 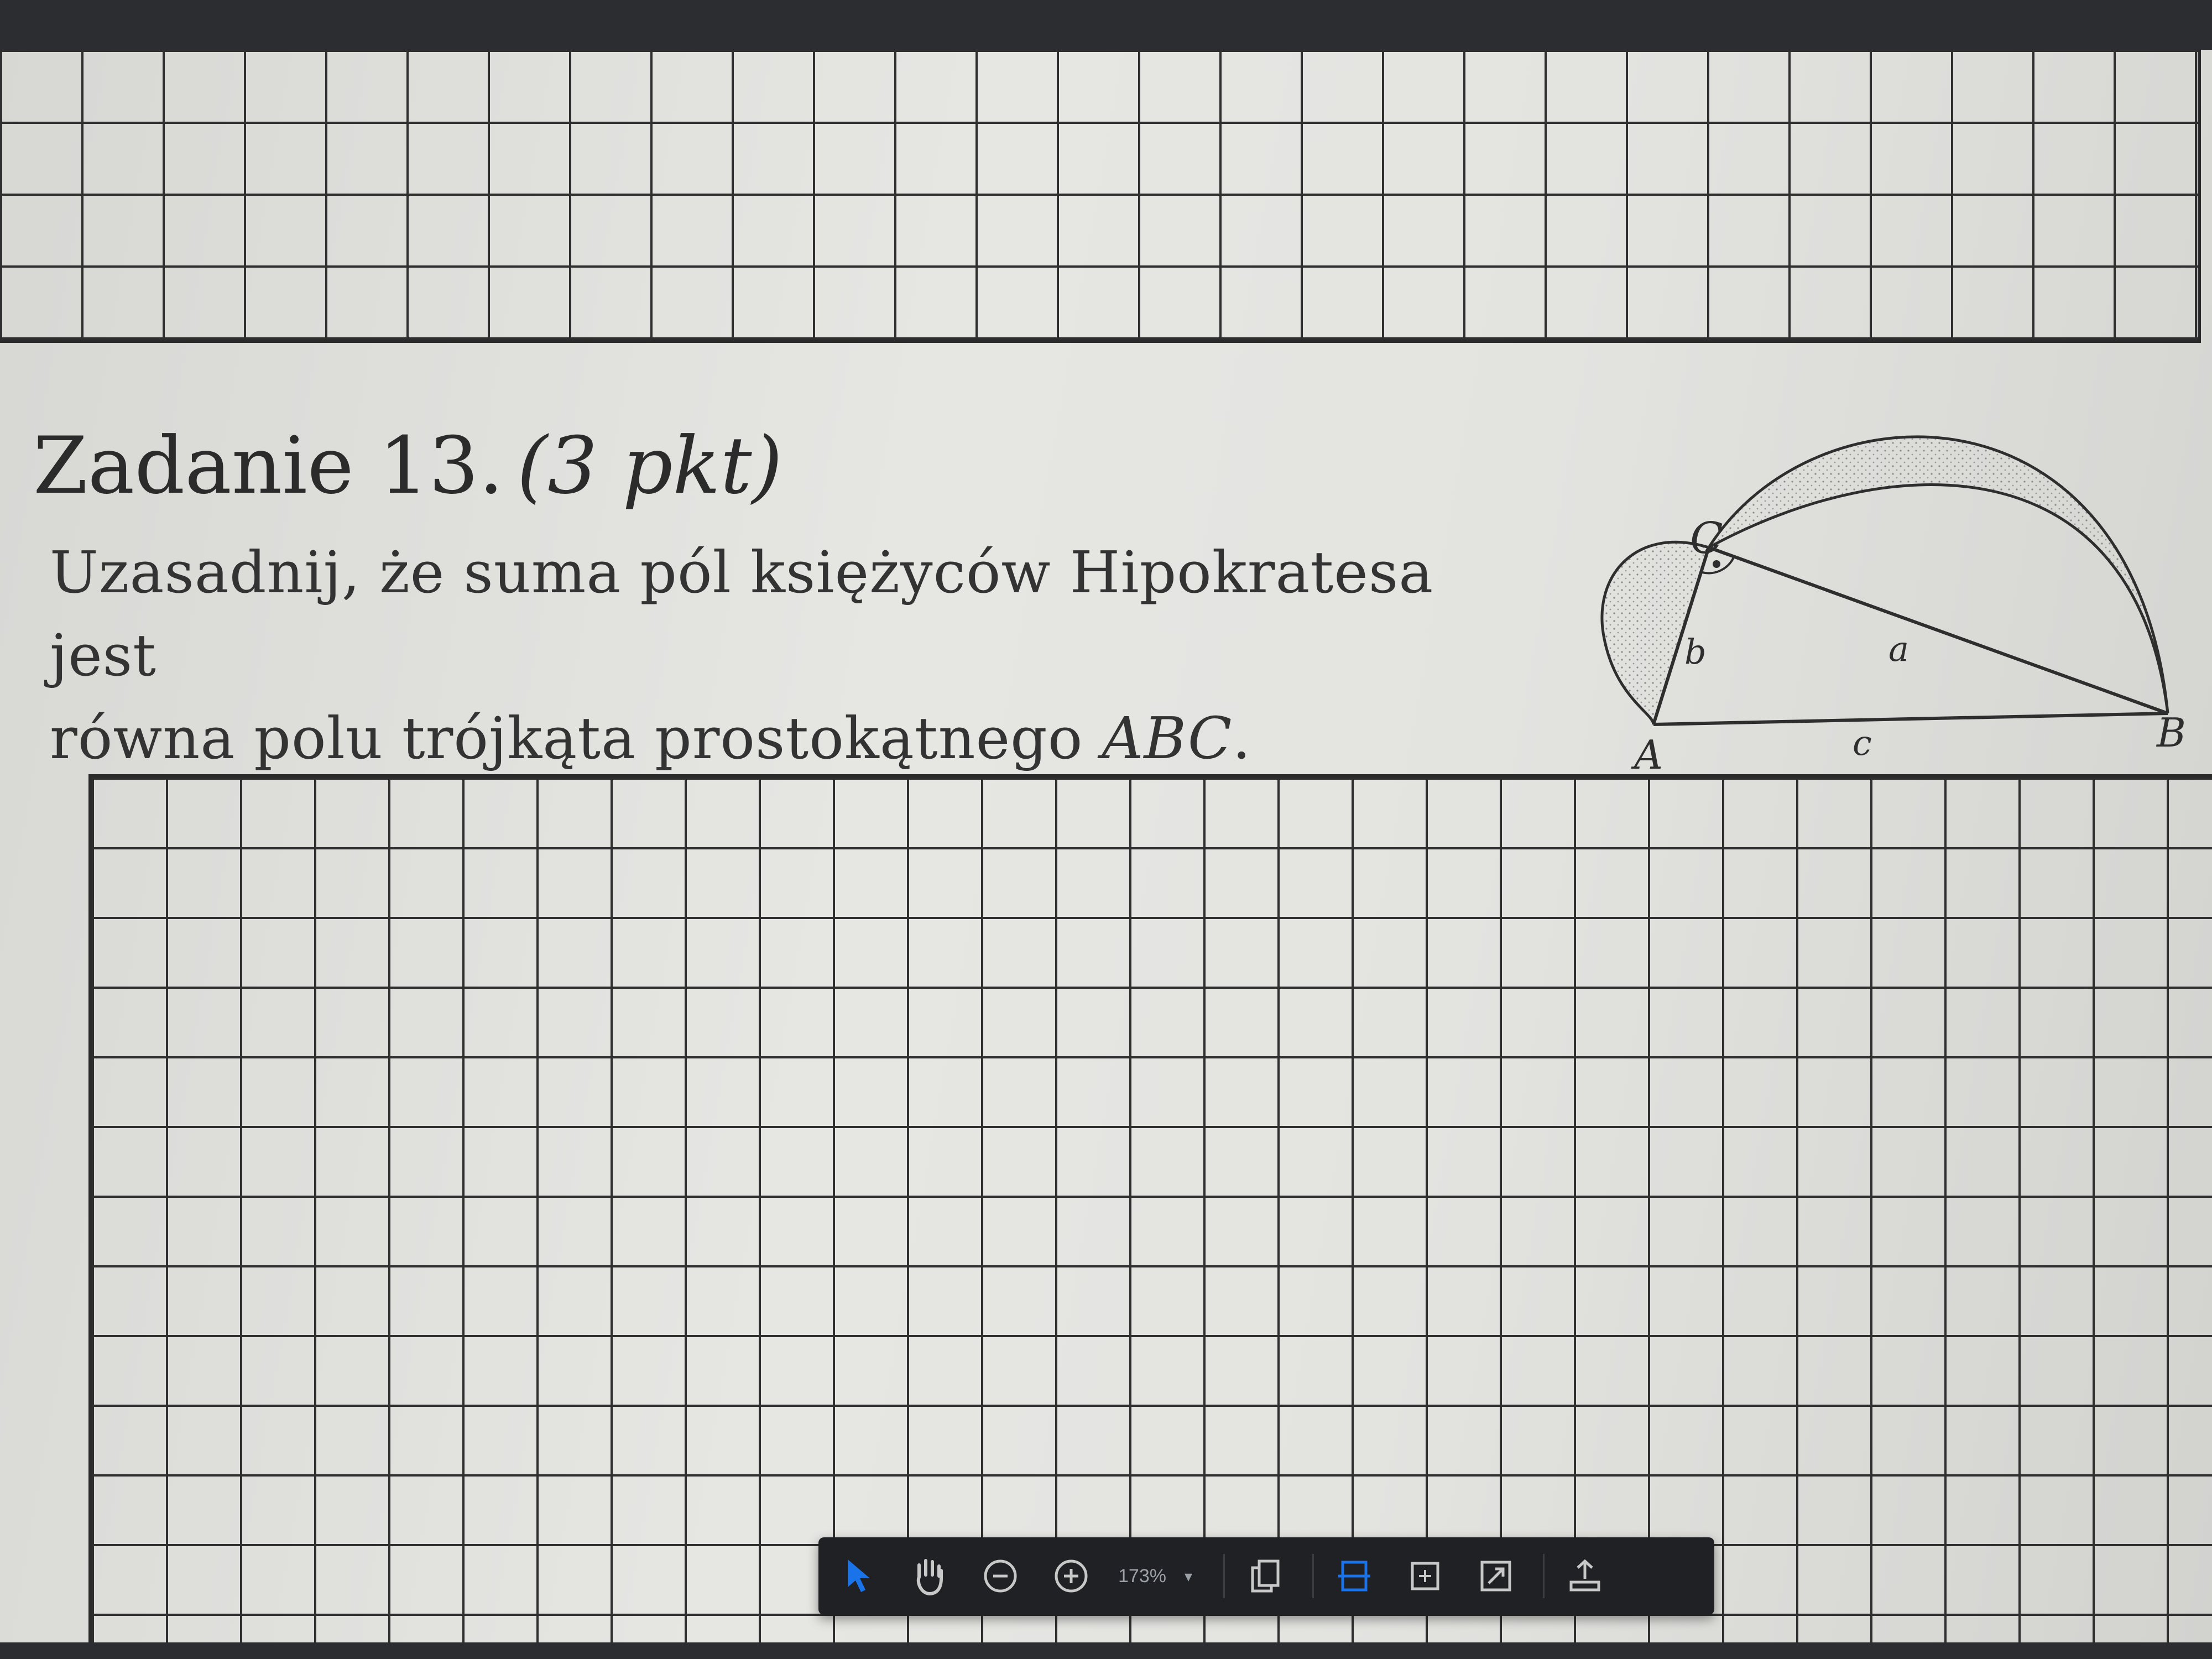 I want to click on viewer-toolbar: 173% ▾, so click(x=1266, y=1576).